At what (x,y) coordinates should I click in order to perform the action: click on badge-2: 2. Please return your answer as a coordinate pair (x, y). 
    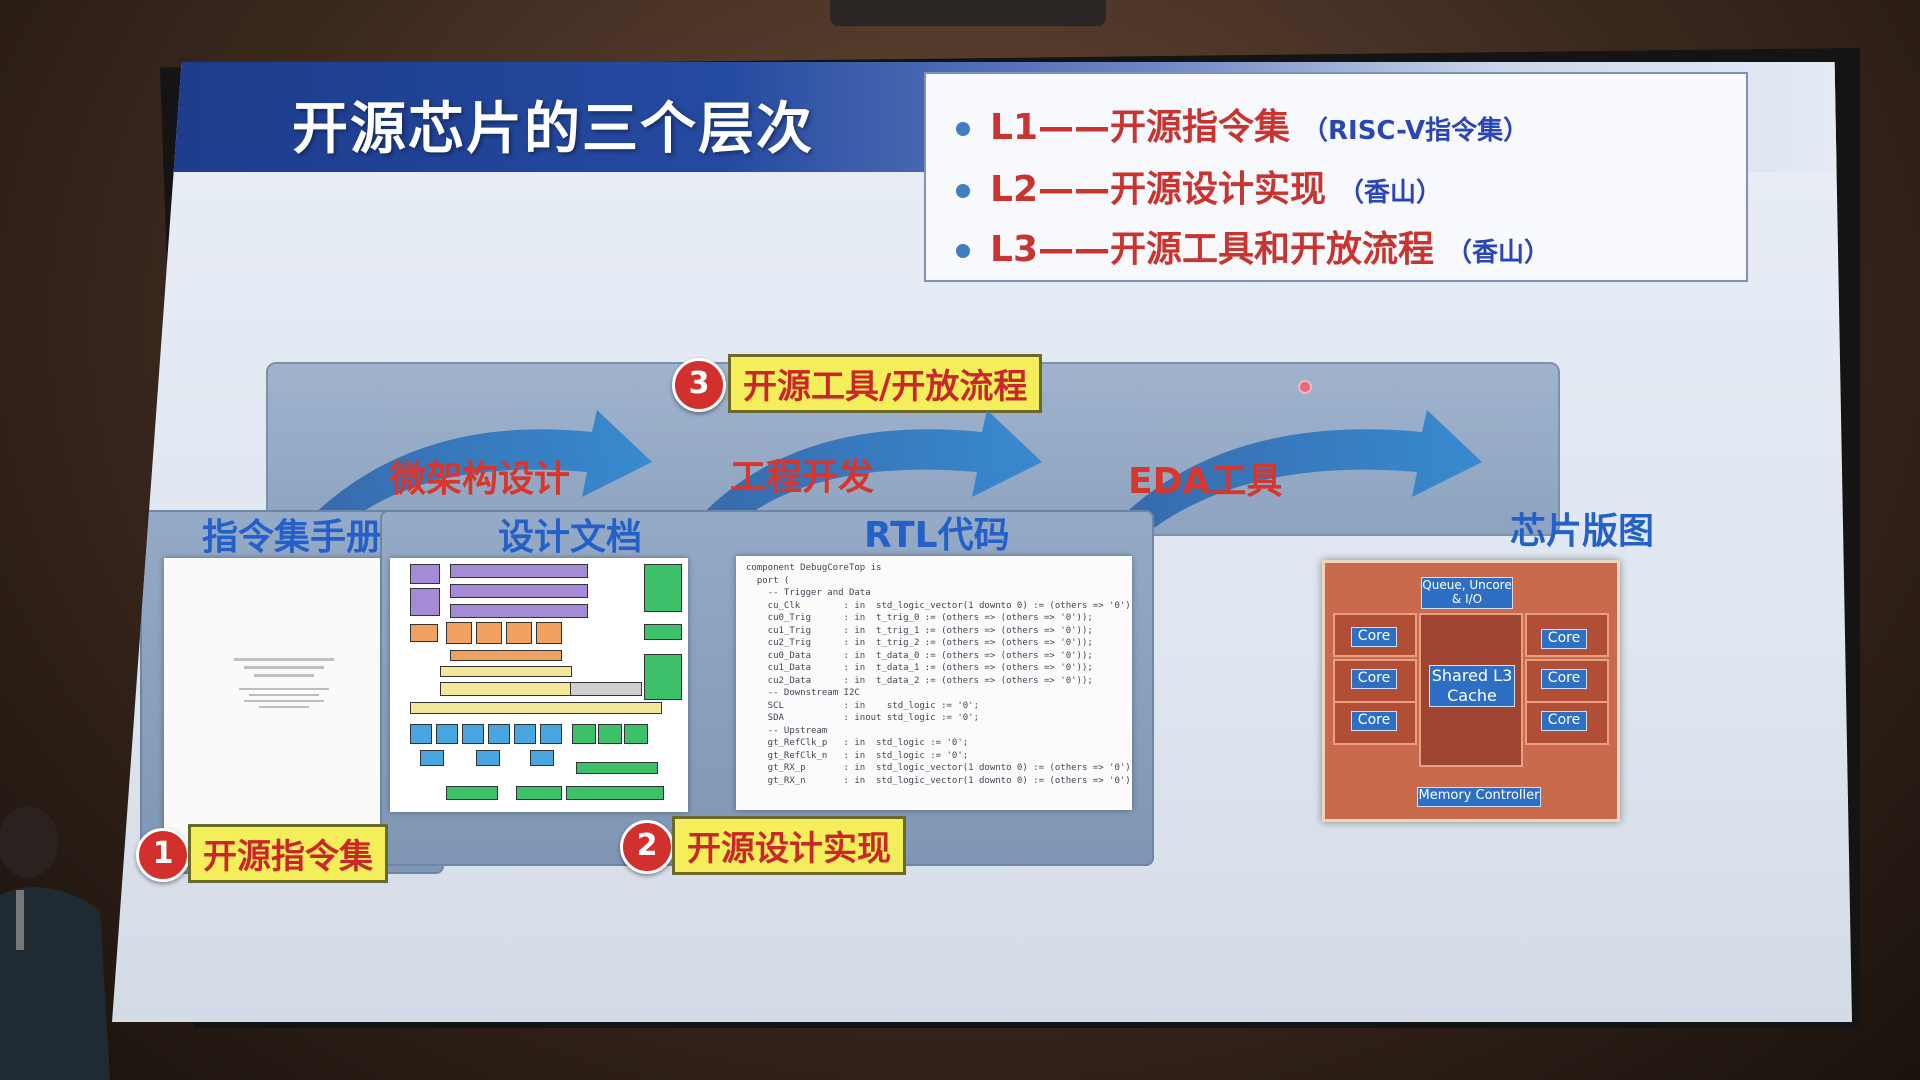
    Looking at the image, I should click on (647, 847).